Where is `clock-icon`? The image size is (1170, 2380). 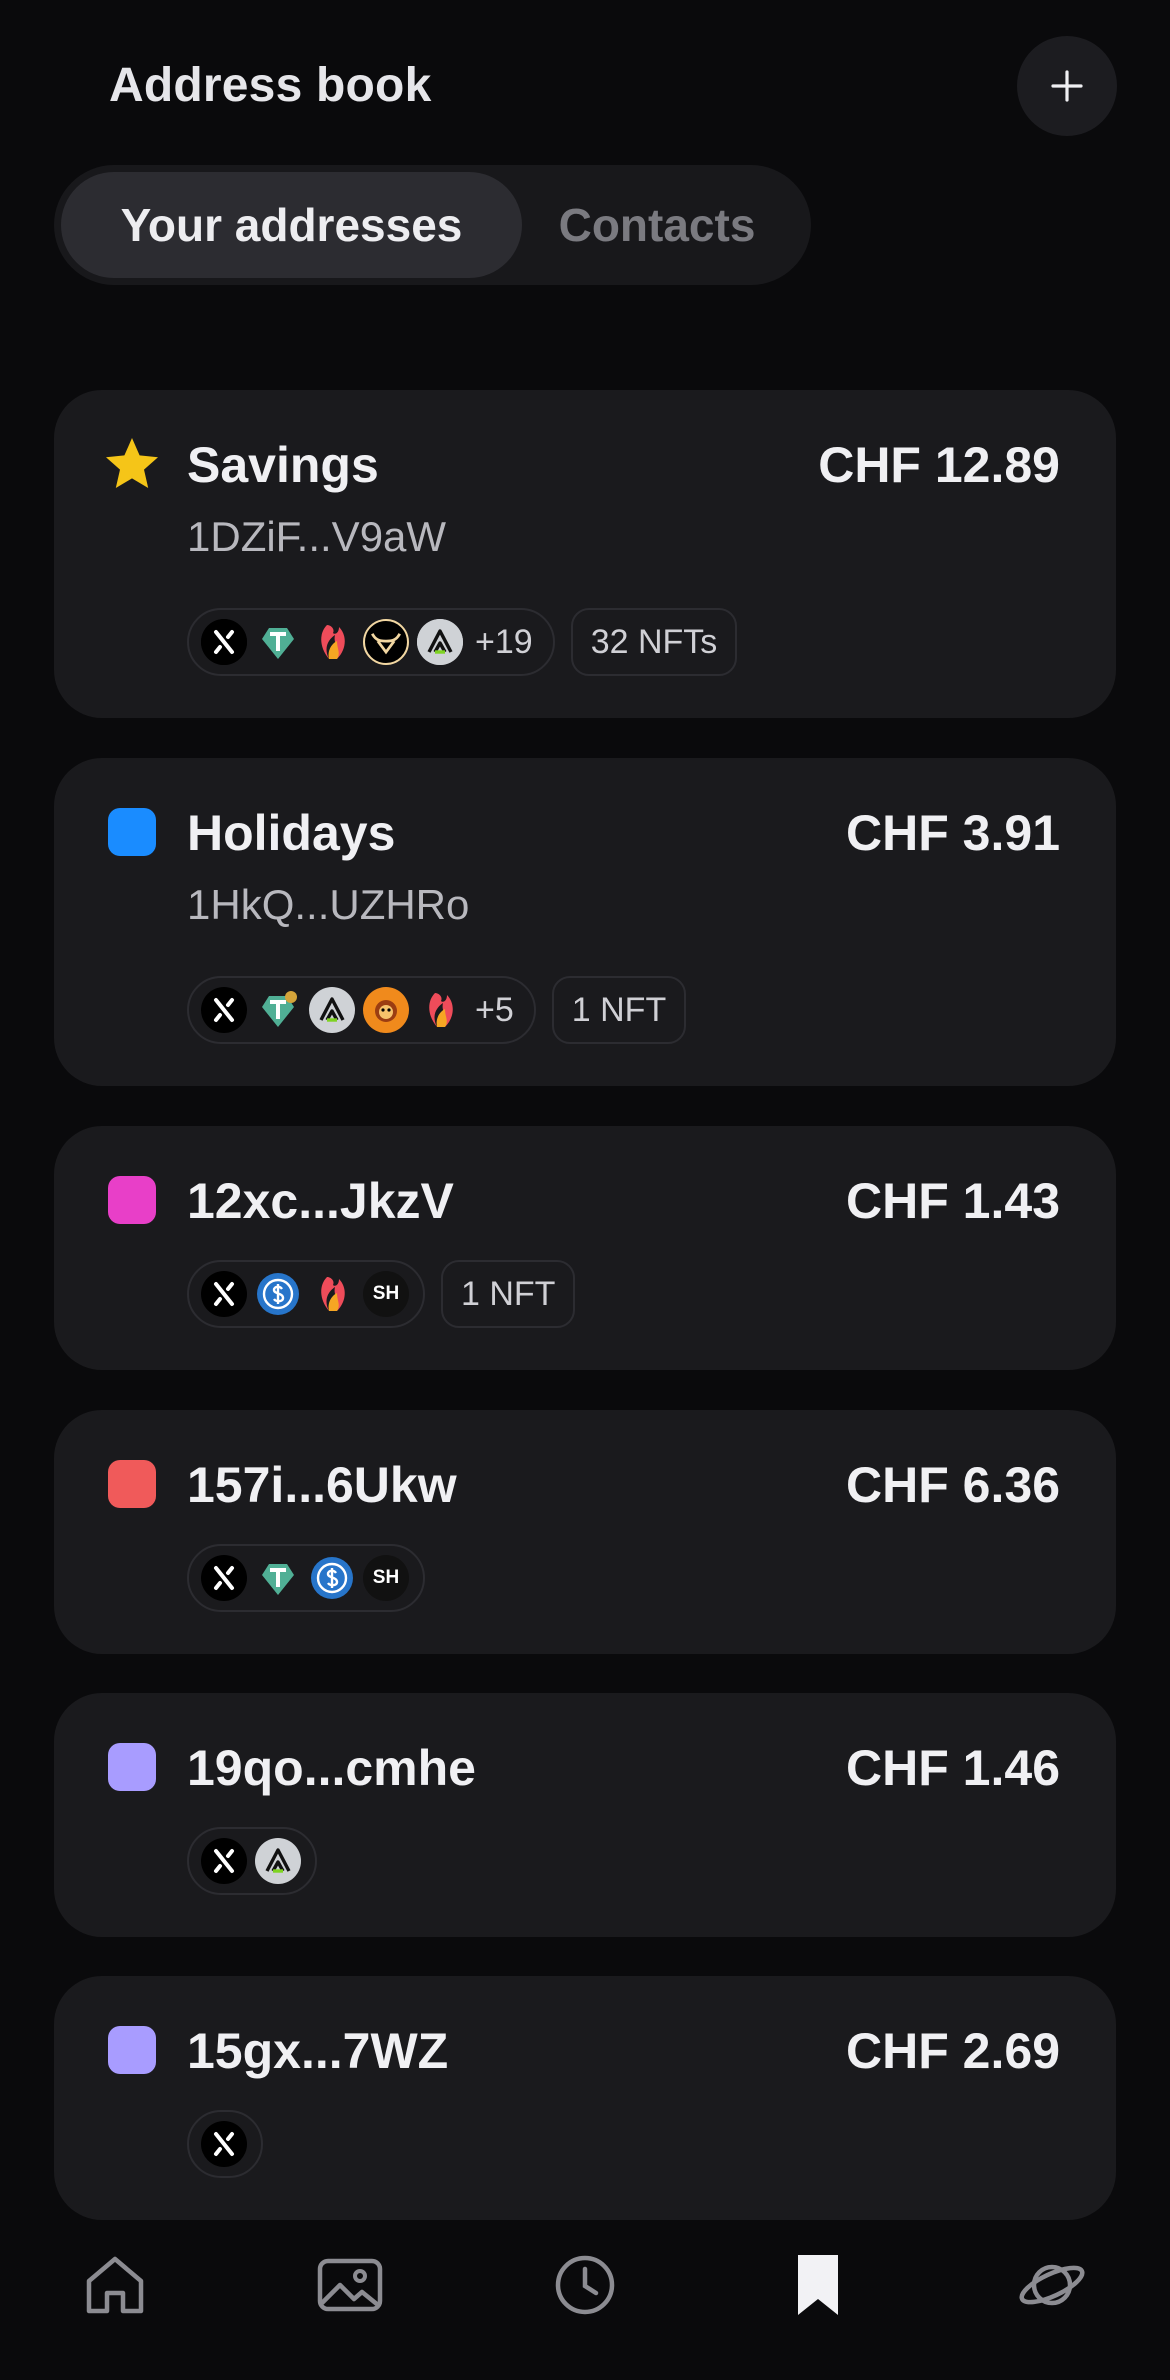 clock-icon is located at coordinates (585, 2285).